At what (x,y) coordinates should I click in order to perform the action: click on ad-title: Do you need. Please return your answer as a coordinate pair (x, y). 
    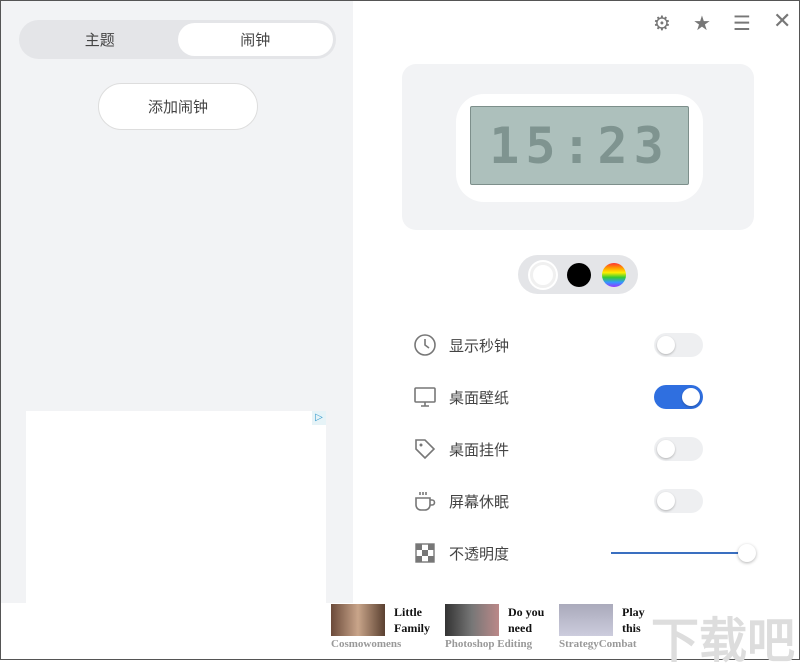
    Looking at the image, I should click on (526, 620).